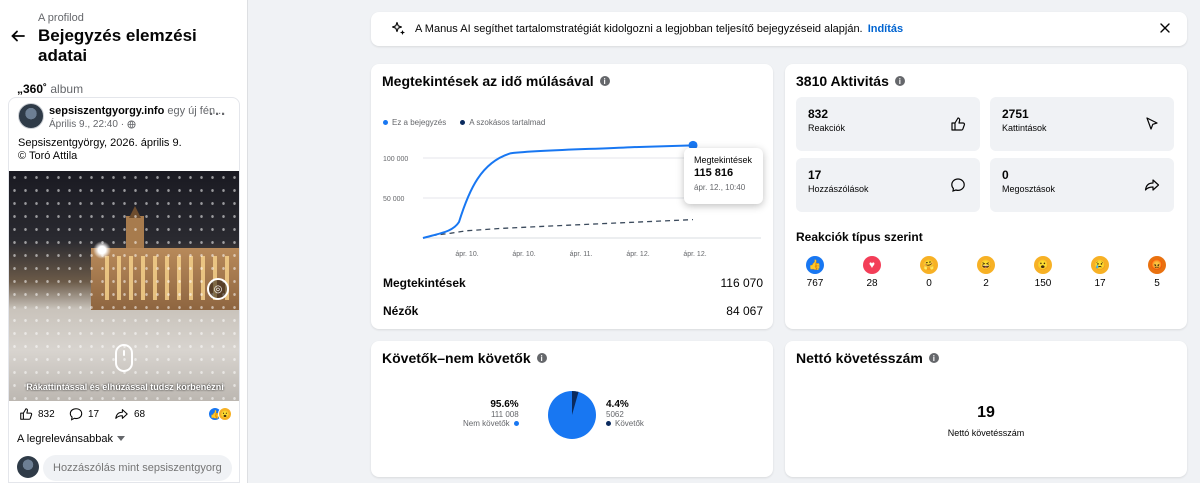 The width and height of the screenshot is (1200, 483). Describe the element at coordinates (100, 143) in the screenshot. I see `caption-line: Sepsiszentgyörgy, 2026. április 9.` at that location.